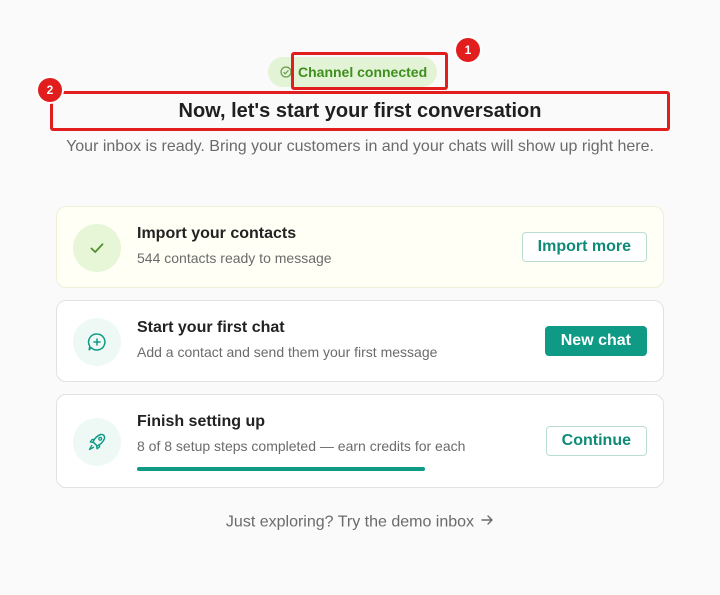  What do you see at coordinates (97, 442) in the screenshot?
I see `rocket-icon` at bounding box center [97, 442].